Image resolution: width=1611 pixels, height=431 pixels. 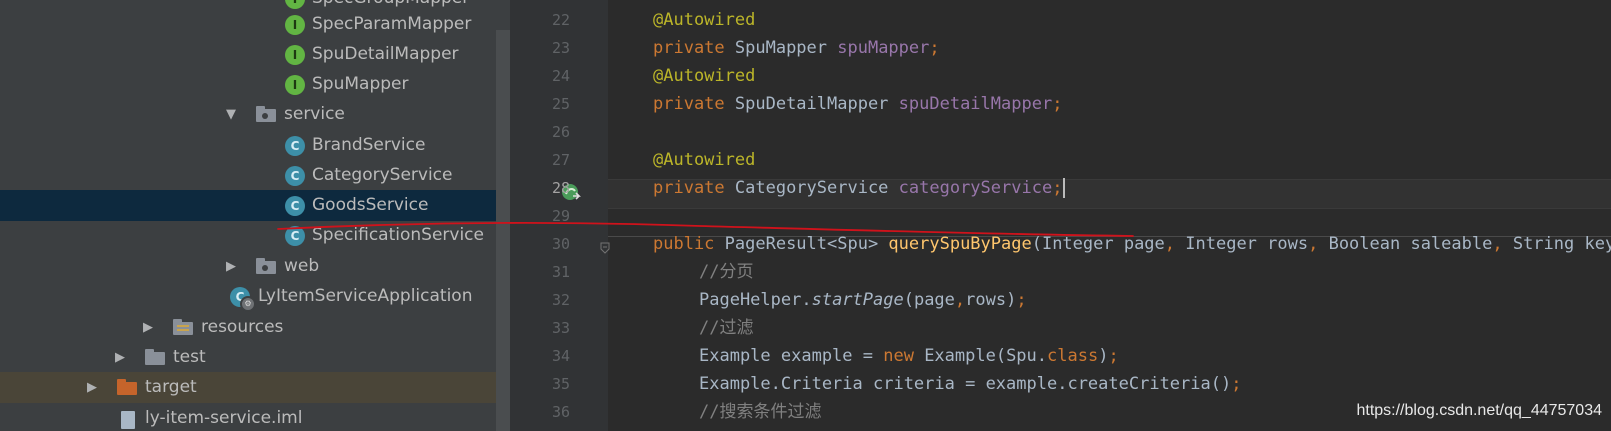 I want to click on code-token: CategoryService, so click(x=816, y=188).